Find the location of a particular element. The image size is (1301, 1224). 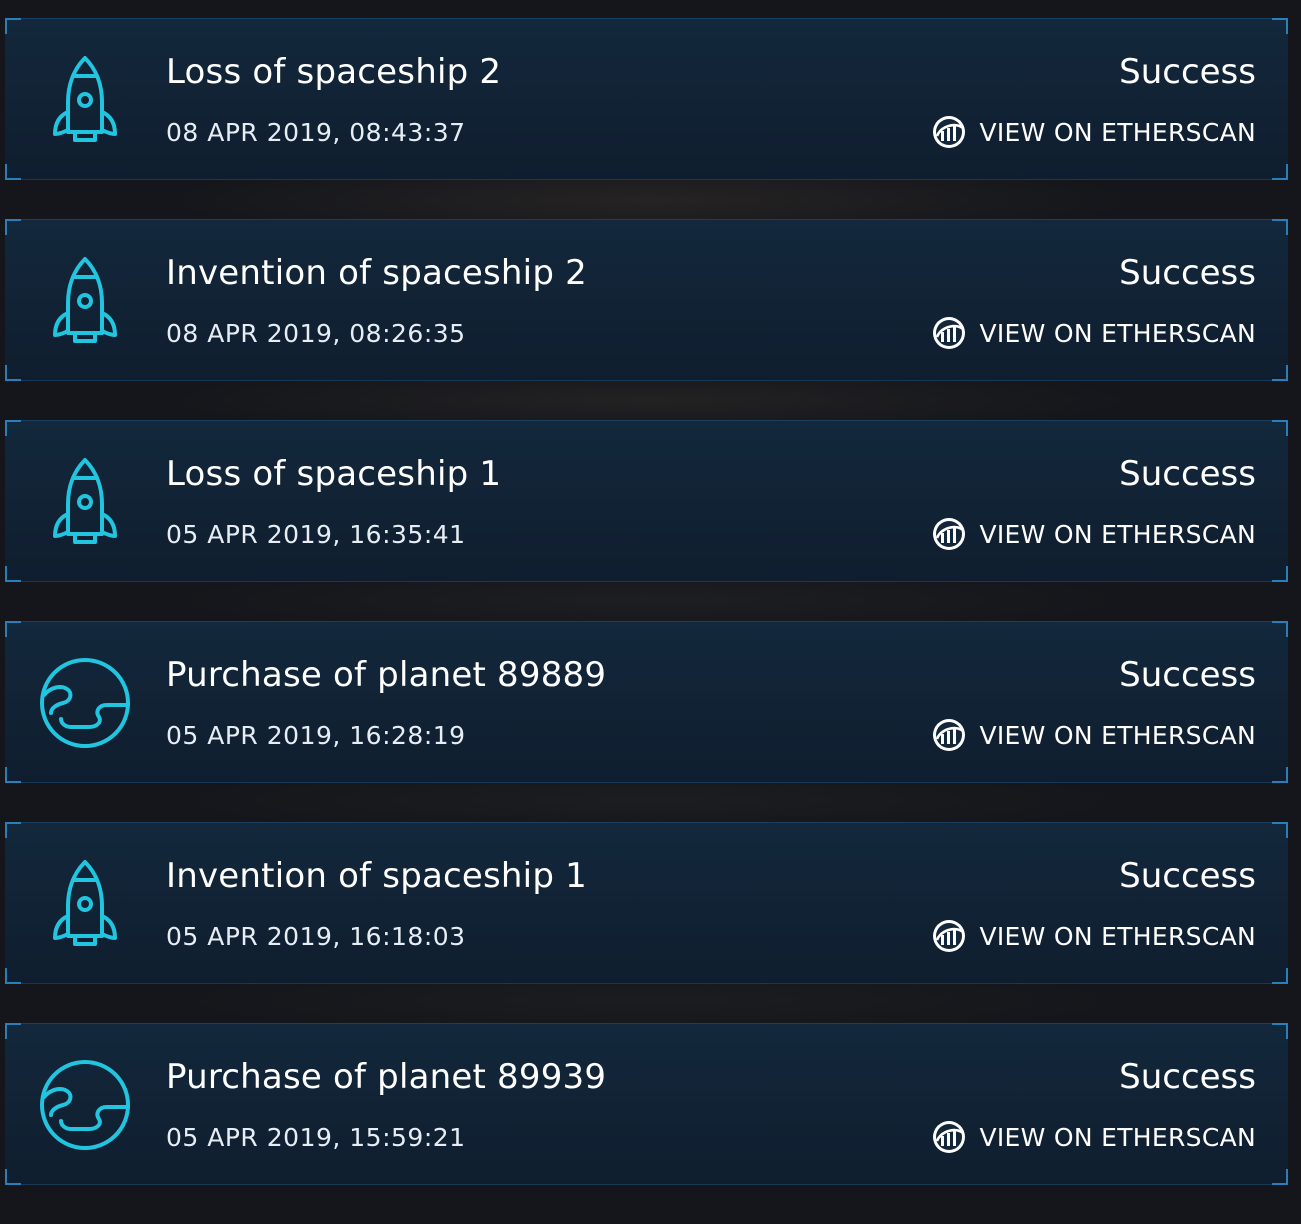

transaction-title: Loss of spaceship 1 is located at coordinates (334, 474).